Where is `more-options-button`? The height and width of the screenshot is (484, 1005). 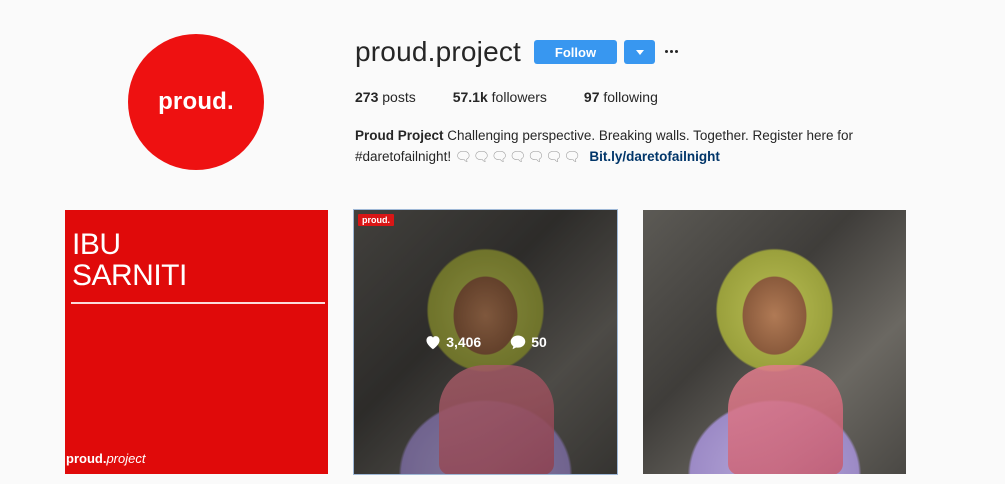 more-options-button is located at coordinates (671, 51).